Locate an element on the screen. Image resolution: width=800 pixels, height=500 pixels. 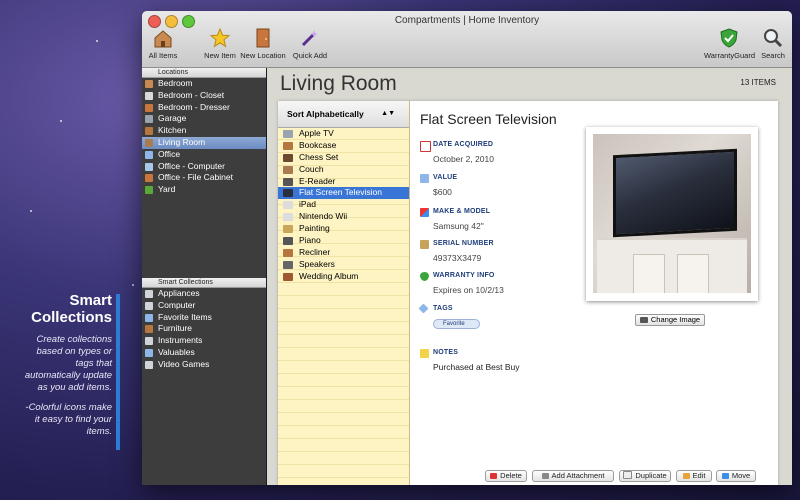
tag-pill: Favorite is located at coordinates (456, 324).